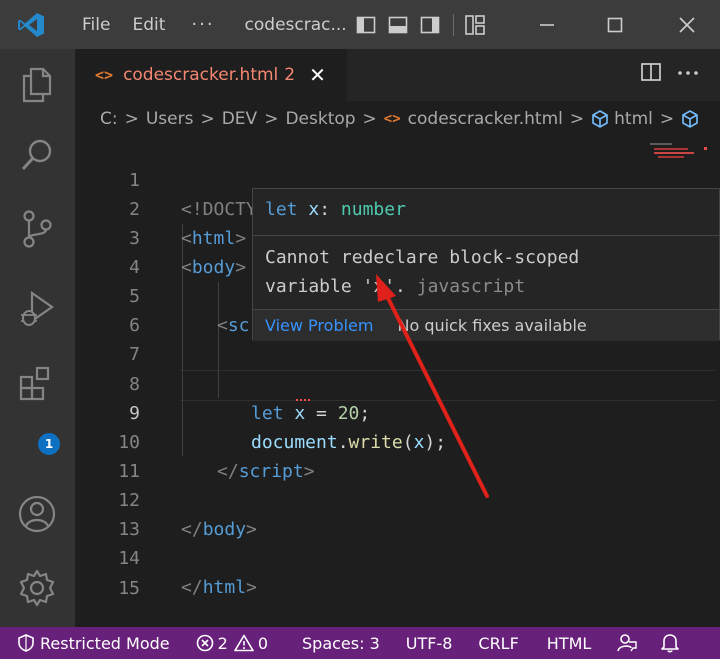 The height and width of the screenshot is (659, 720). I want to click on hover-divider, so click(486, 235).